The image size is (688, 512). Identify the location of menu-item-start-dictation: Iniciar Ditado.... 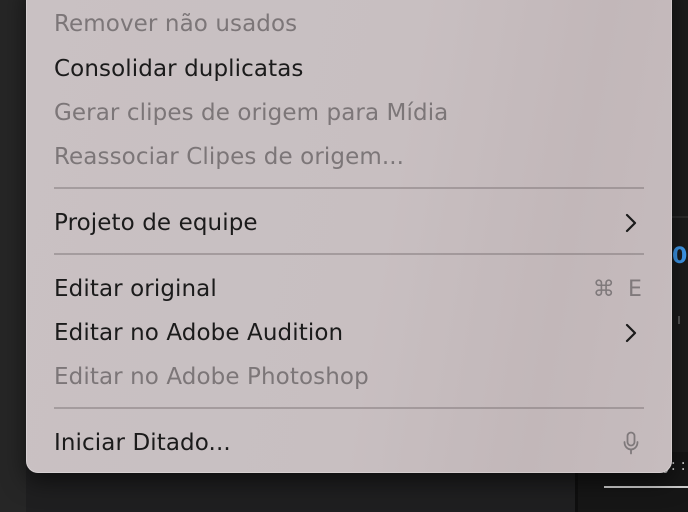
(349, 443).